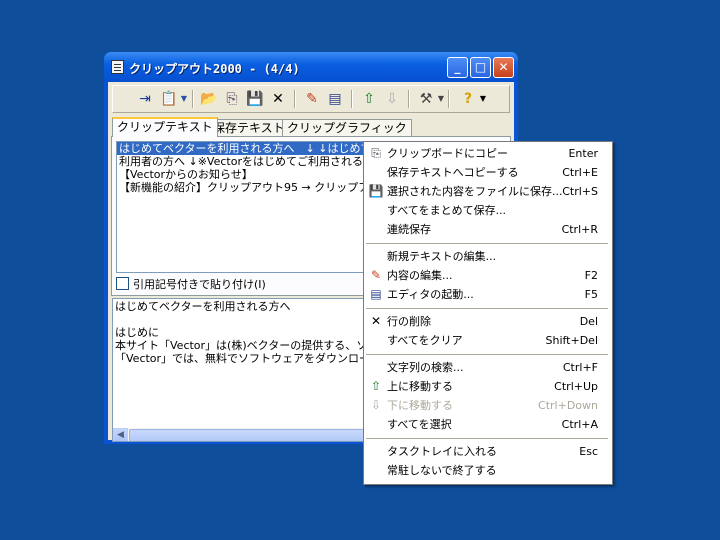 This screenshot has width=720, height=540. What do you see at coordinates (209, 99) in the screenshot?
I see `open-folder-icon: 📂` at bounding box center [209, 99].